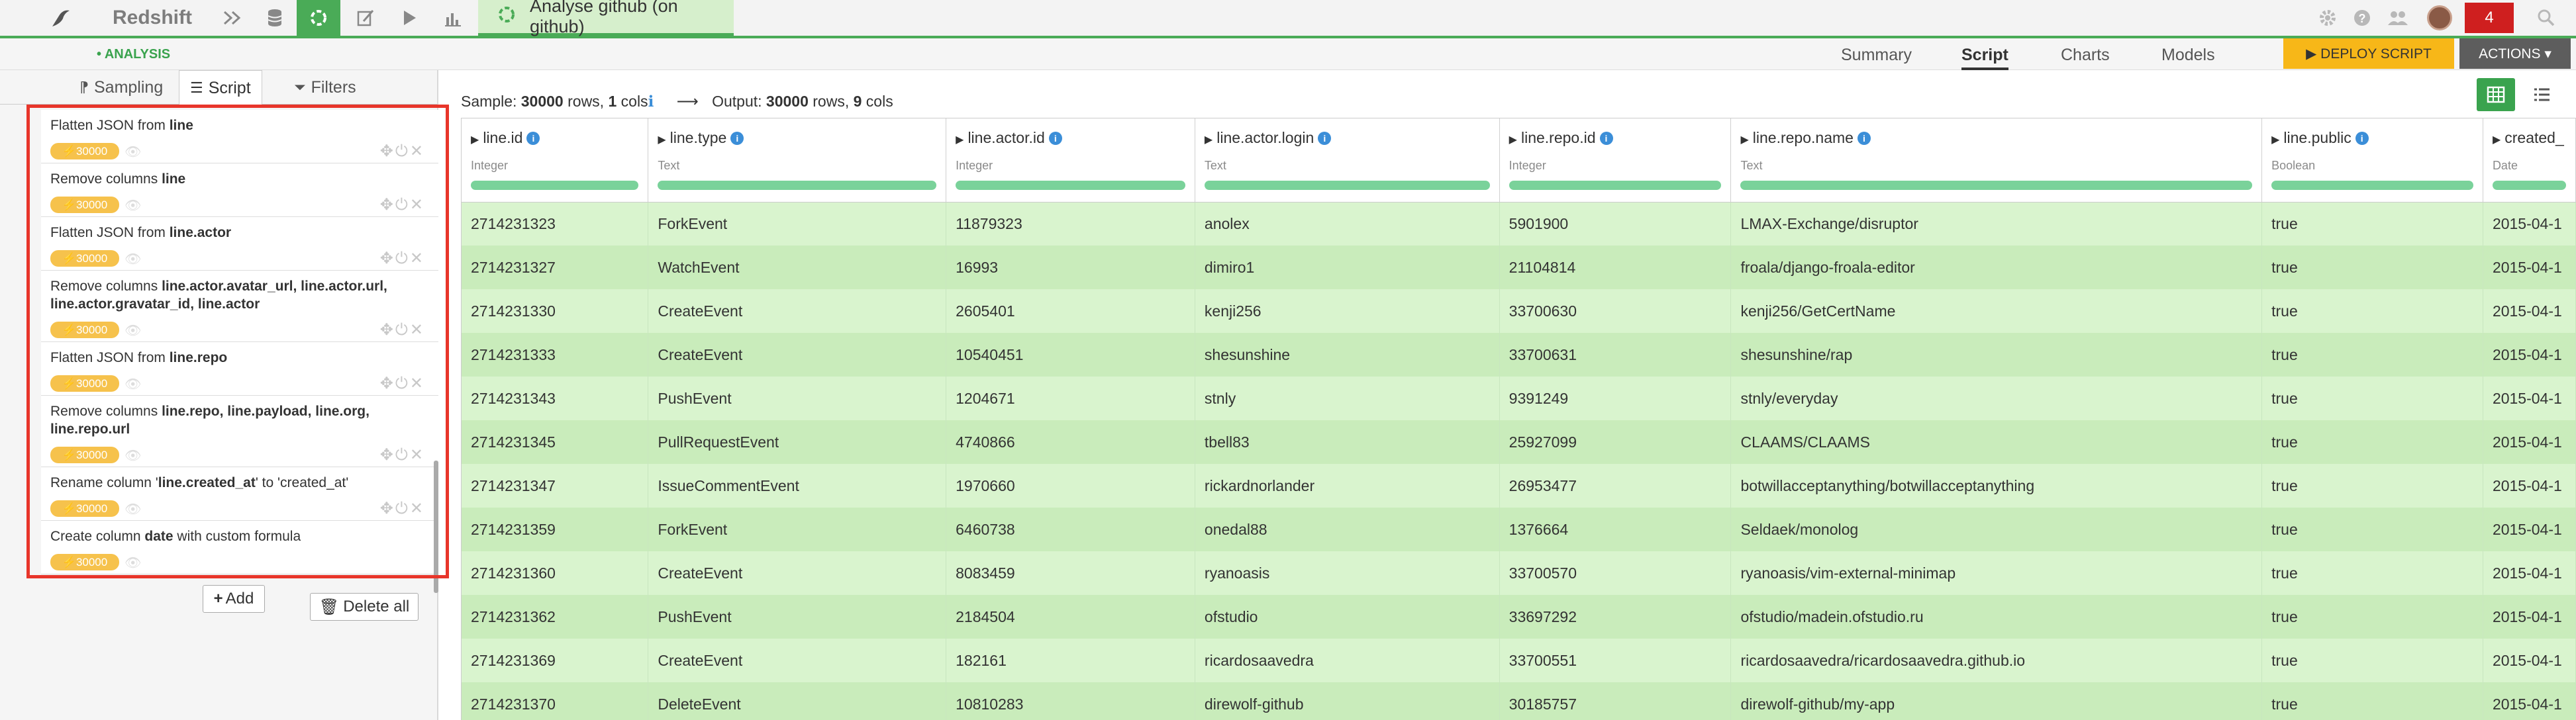 The width and height of the screenshot is (2576, 720). Describe the element at coordinates (275, 18) in the screenshot. I see `database-icon` at that location.